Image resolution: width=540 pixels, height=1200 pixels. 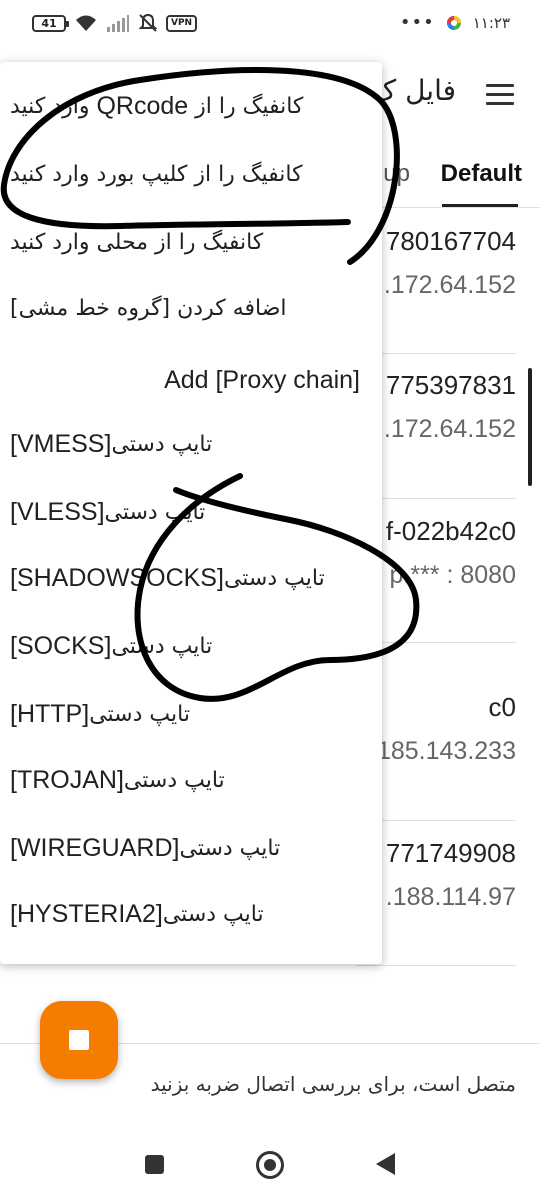 I want to click on vpn-icon: VPN, so click(x=182, y=23).